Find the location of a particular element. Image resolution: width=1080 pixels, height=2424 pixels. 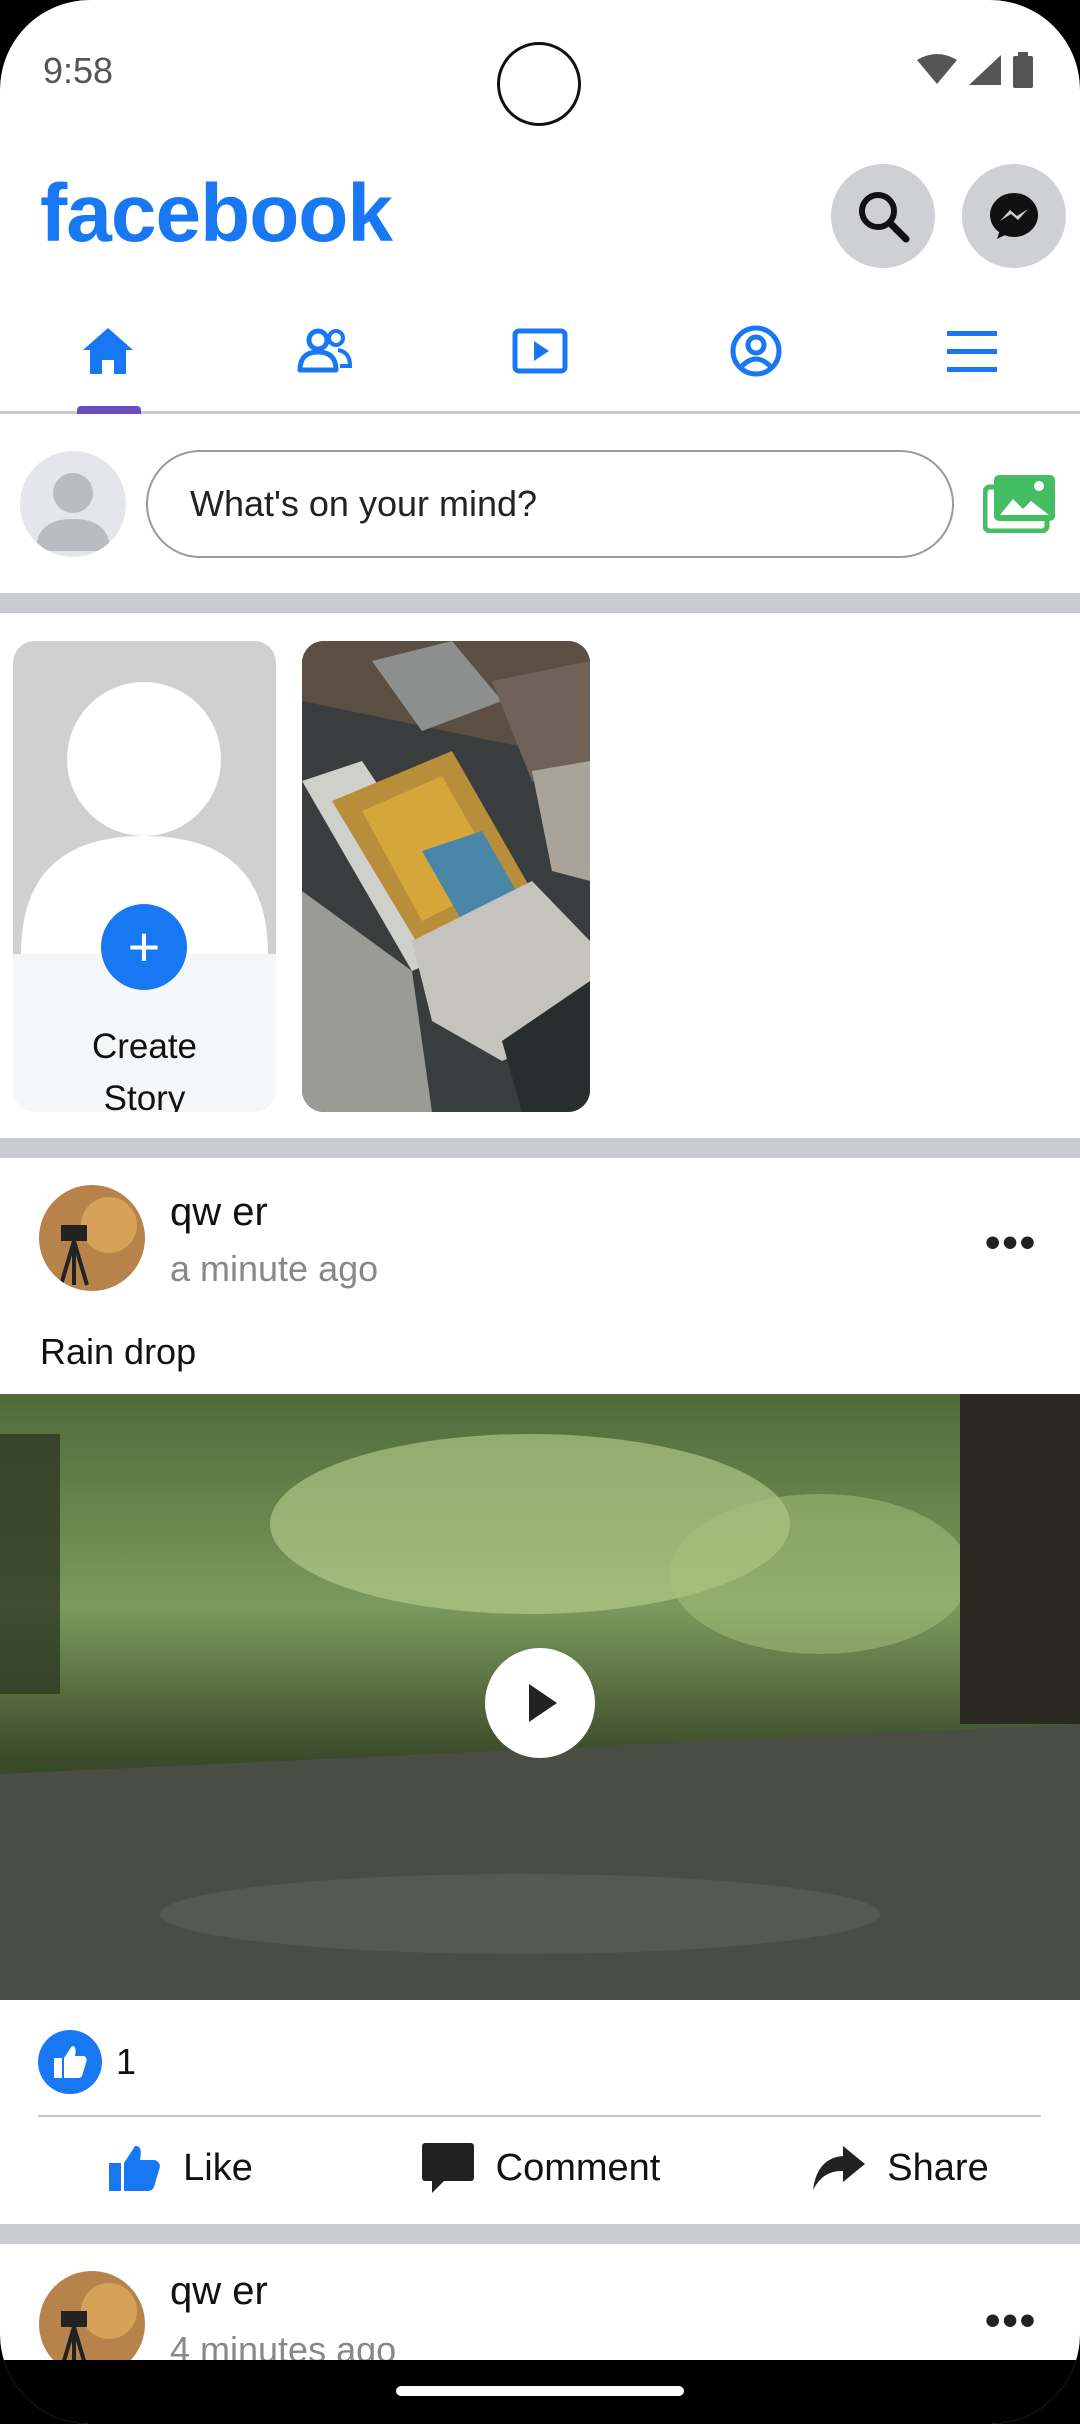

plus-icon: + is located at coordinates (144, 947).